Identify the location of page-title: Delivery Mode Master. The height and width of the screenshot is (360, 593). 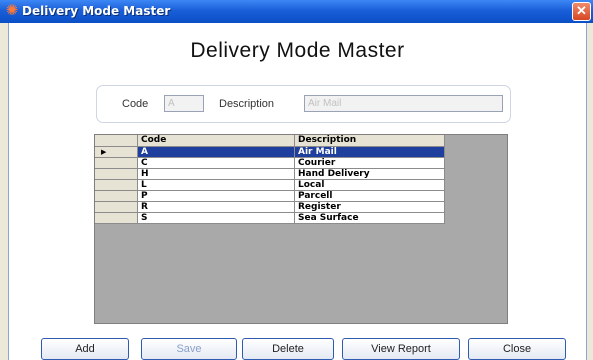
(297, 50).